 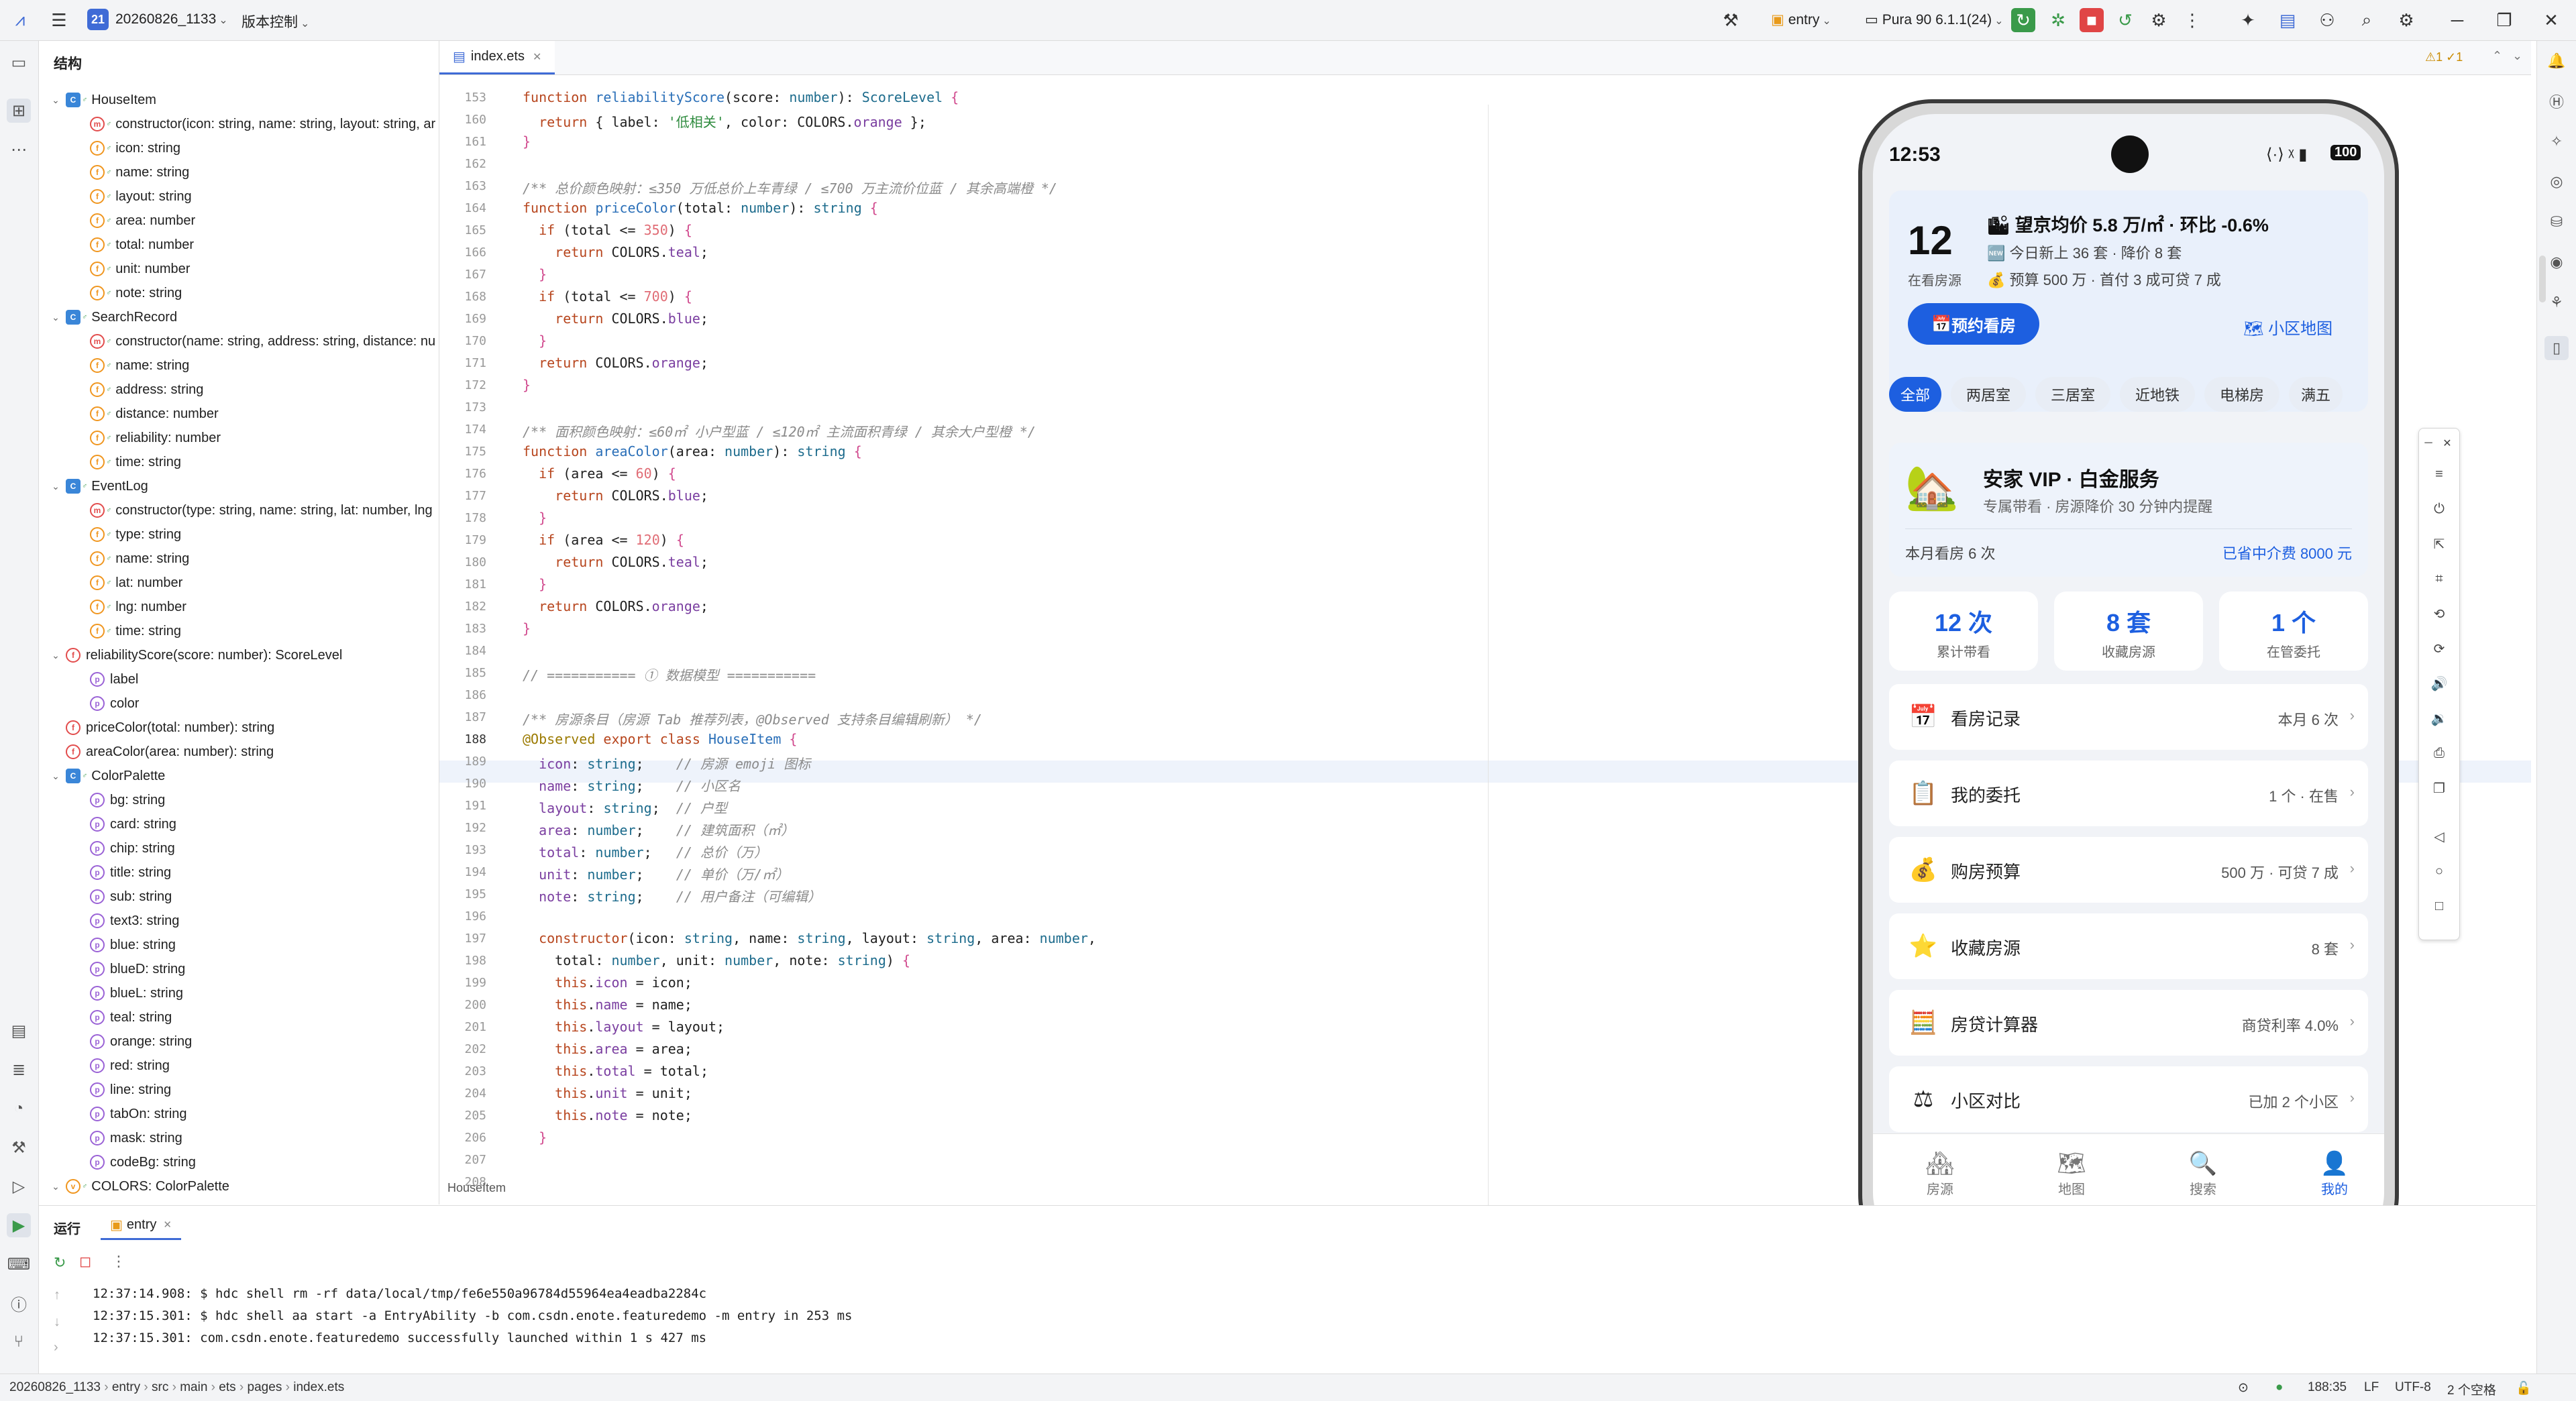 I want to click on git-status-icon: ⊙, so click(x=2243, y=1388).